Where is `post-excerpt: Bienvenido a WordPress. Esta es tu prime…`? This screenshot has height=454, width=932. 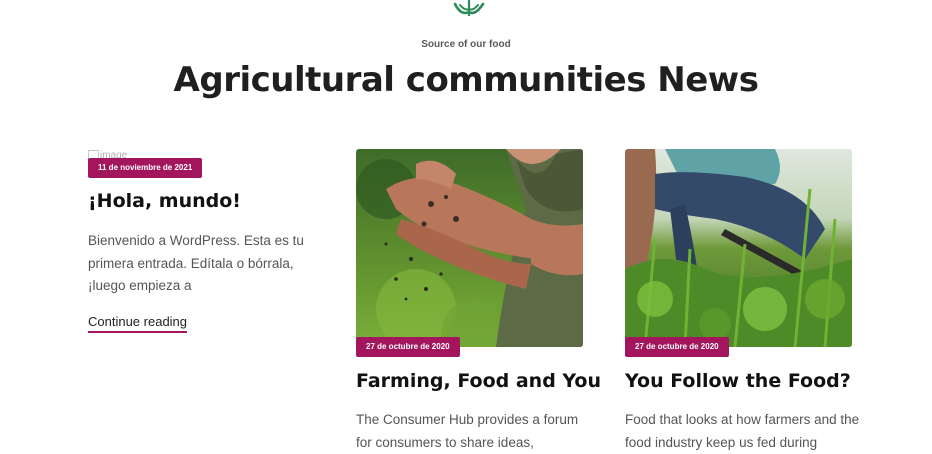 post-excerpt: Bienvenido a WordPress. Esta es tu prime… is located at coordinates (196, 263).